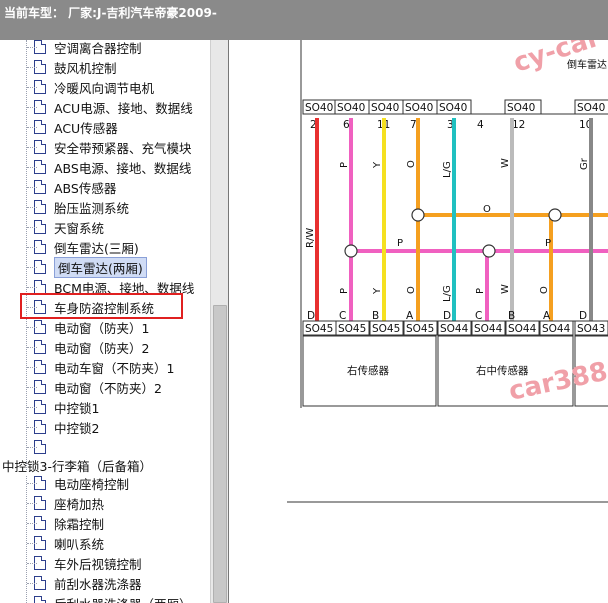 The width and height of the screenshot is (608, 603). Describe the element at coordinates (114, 368) in the screenshot. I see `tree-item-label: 电动车窗（不防夹）1` at that location.